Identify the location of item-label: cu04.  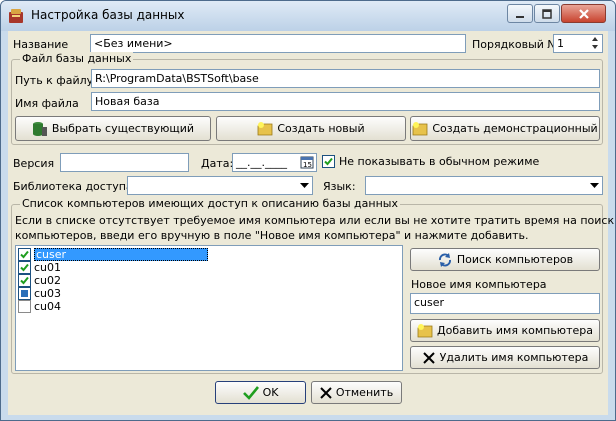
(48, 306).